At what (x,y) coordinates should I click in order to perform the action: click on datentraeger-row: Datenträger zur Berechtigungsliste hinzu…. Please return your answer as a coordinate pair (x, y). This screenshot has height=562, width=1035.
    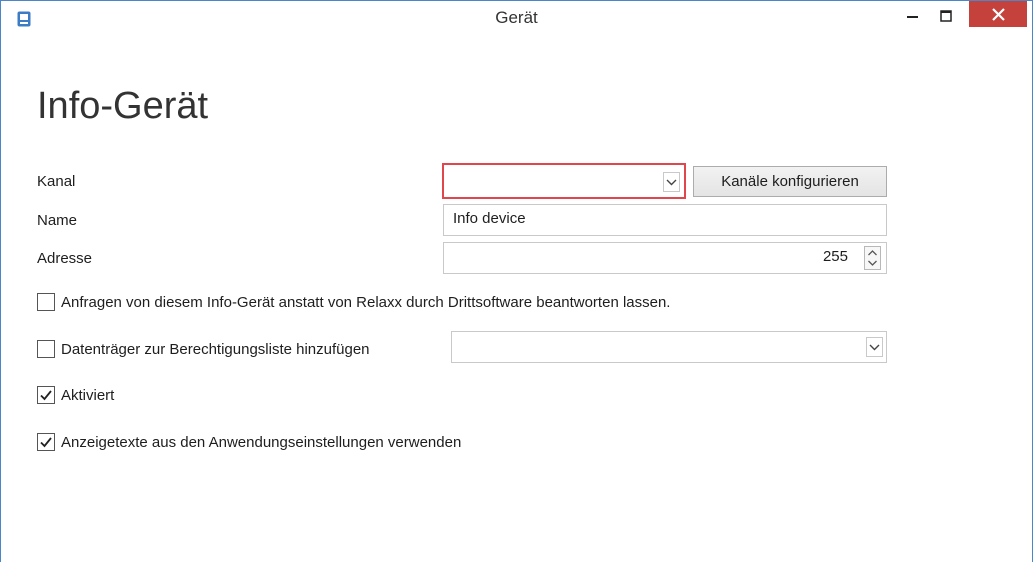
    Looking at the image, I should click on (203, 349).